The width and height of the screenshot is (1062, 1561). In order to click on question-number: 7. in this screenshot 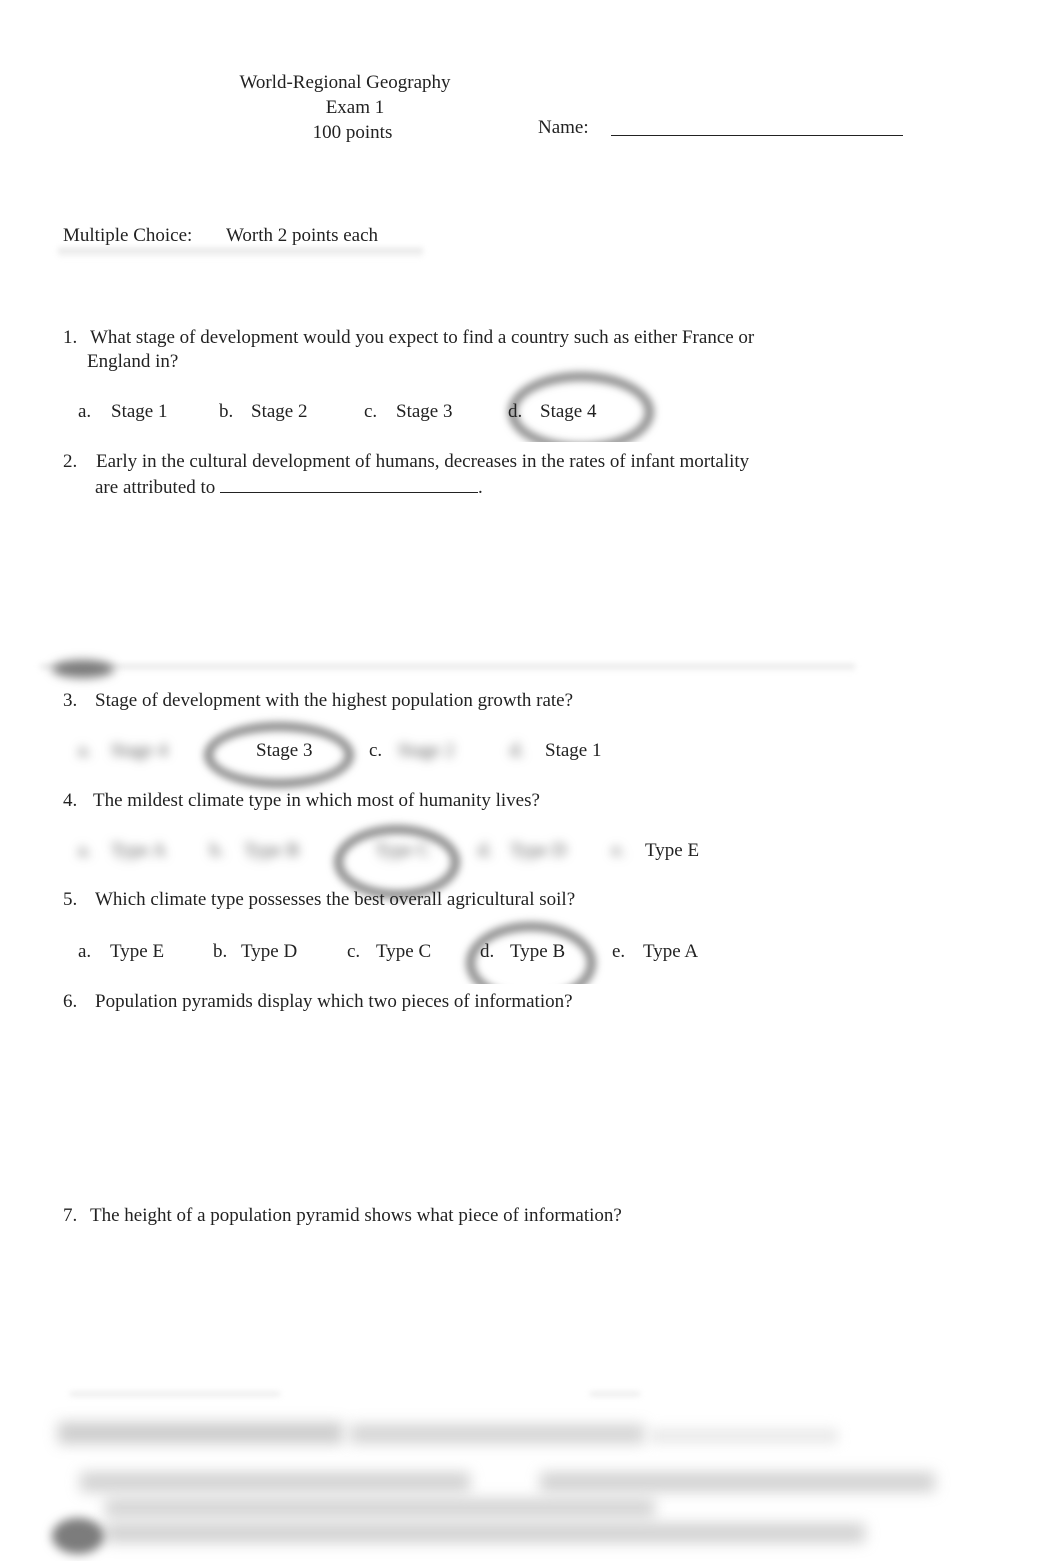, I will do `click(70, 1215)`.